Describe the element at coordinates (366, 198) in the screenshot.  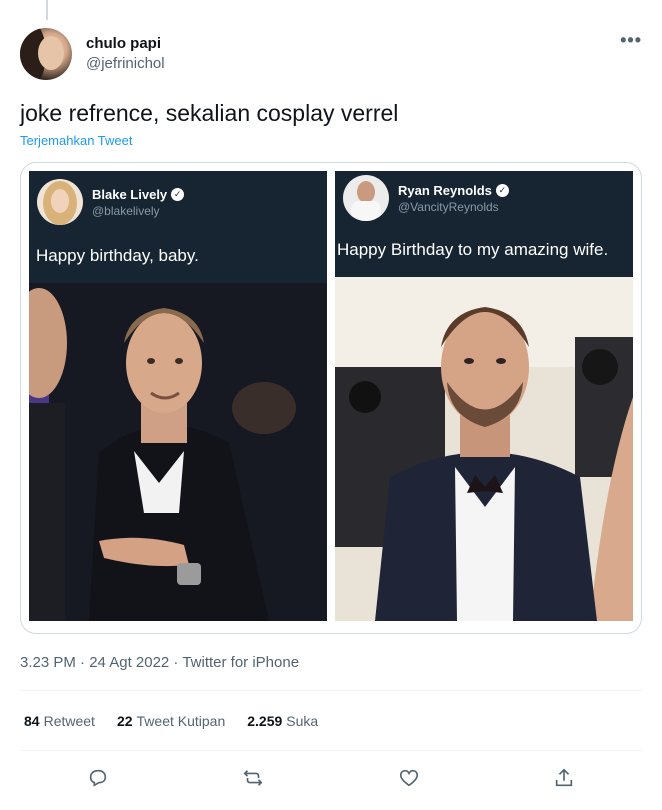
I see `embedded-avatar-right` at that location.